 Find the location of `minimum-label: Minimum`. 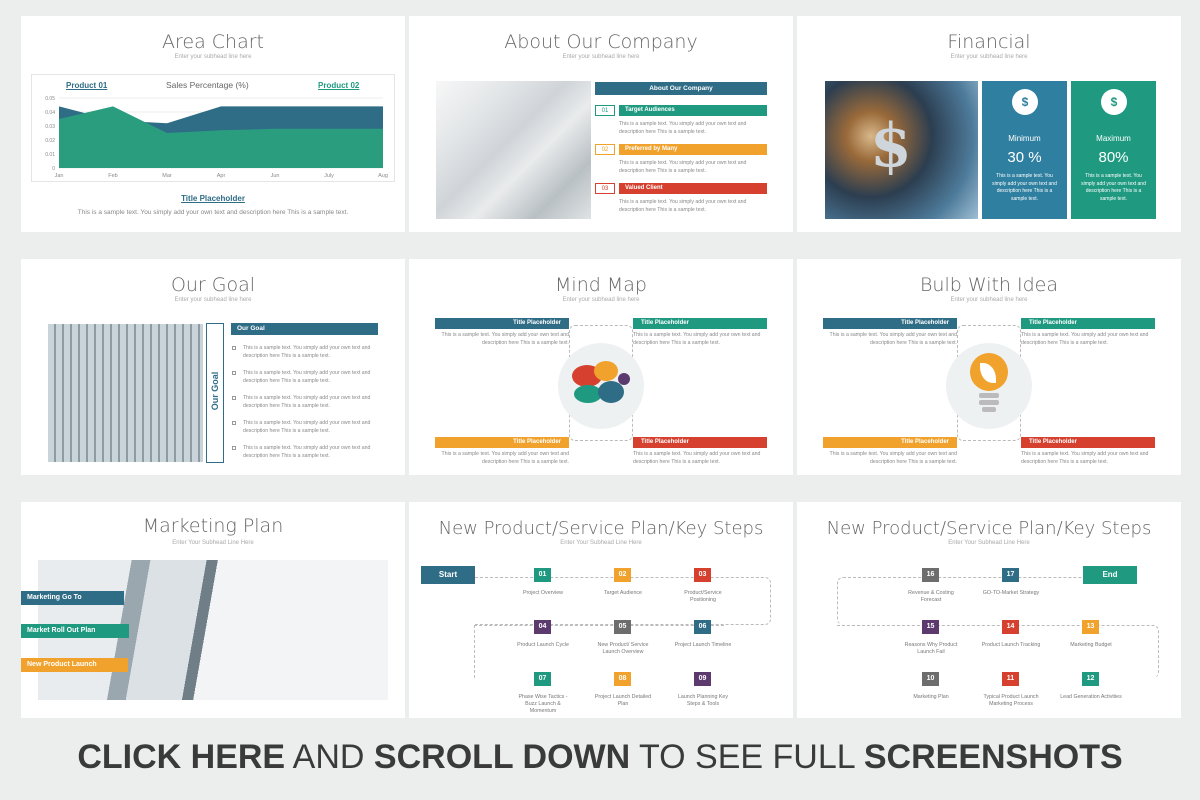

minimum-label: Minimum is located at coordinates (1024, 138).